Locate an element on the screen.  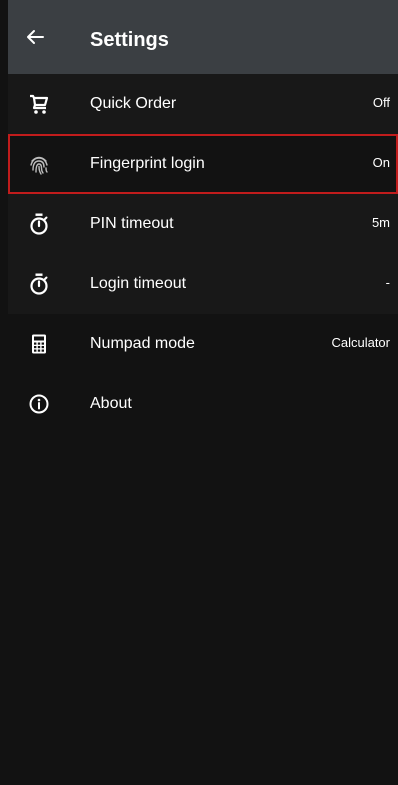
setting-value: Calculator is located at coordinates (360, 342).